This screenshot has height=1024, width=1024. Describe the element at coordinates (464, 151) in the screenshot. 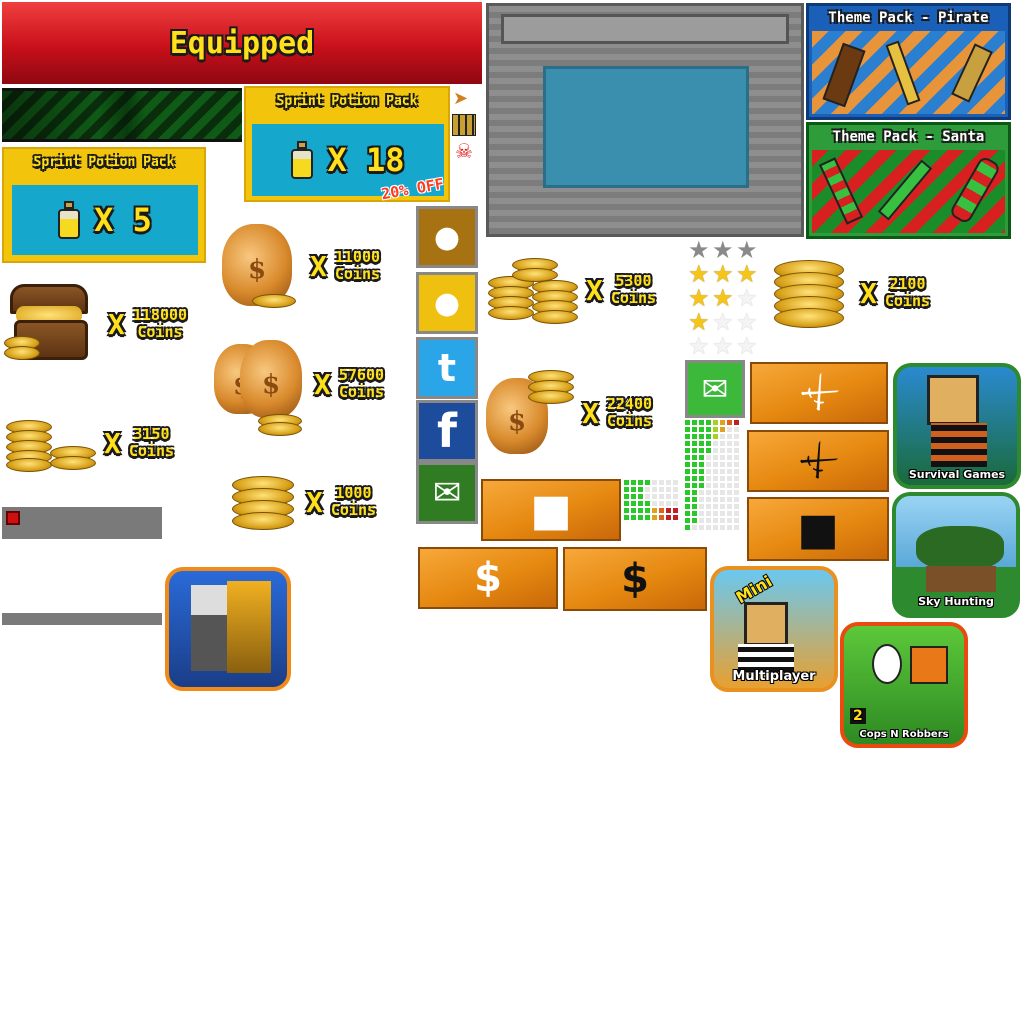

I see `skull-icon: ☠` at that location.